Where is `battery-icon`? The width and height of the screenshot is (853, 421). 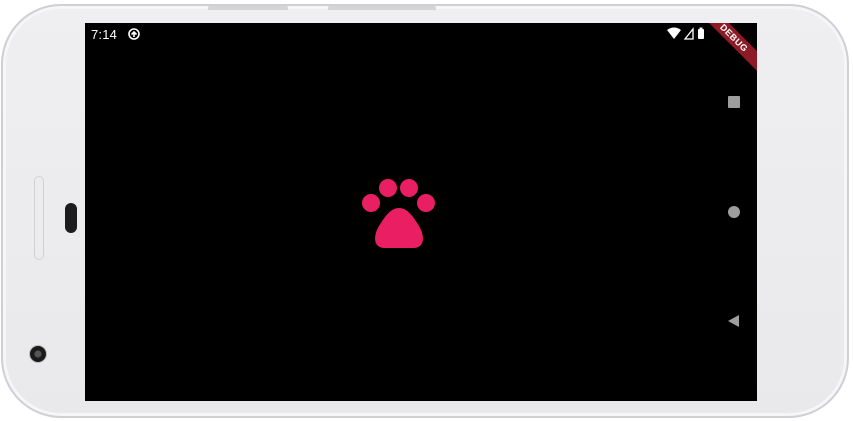
battery-icon is located at coordinates (701, 34).